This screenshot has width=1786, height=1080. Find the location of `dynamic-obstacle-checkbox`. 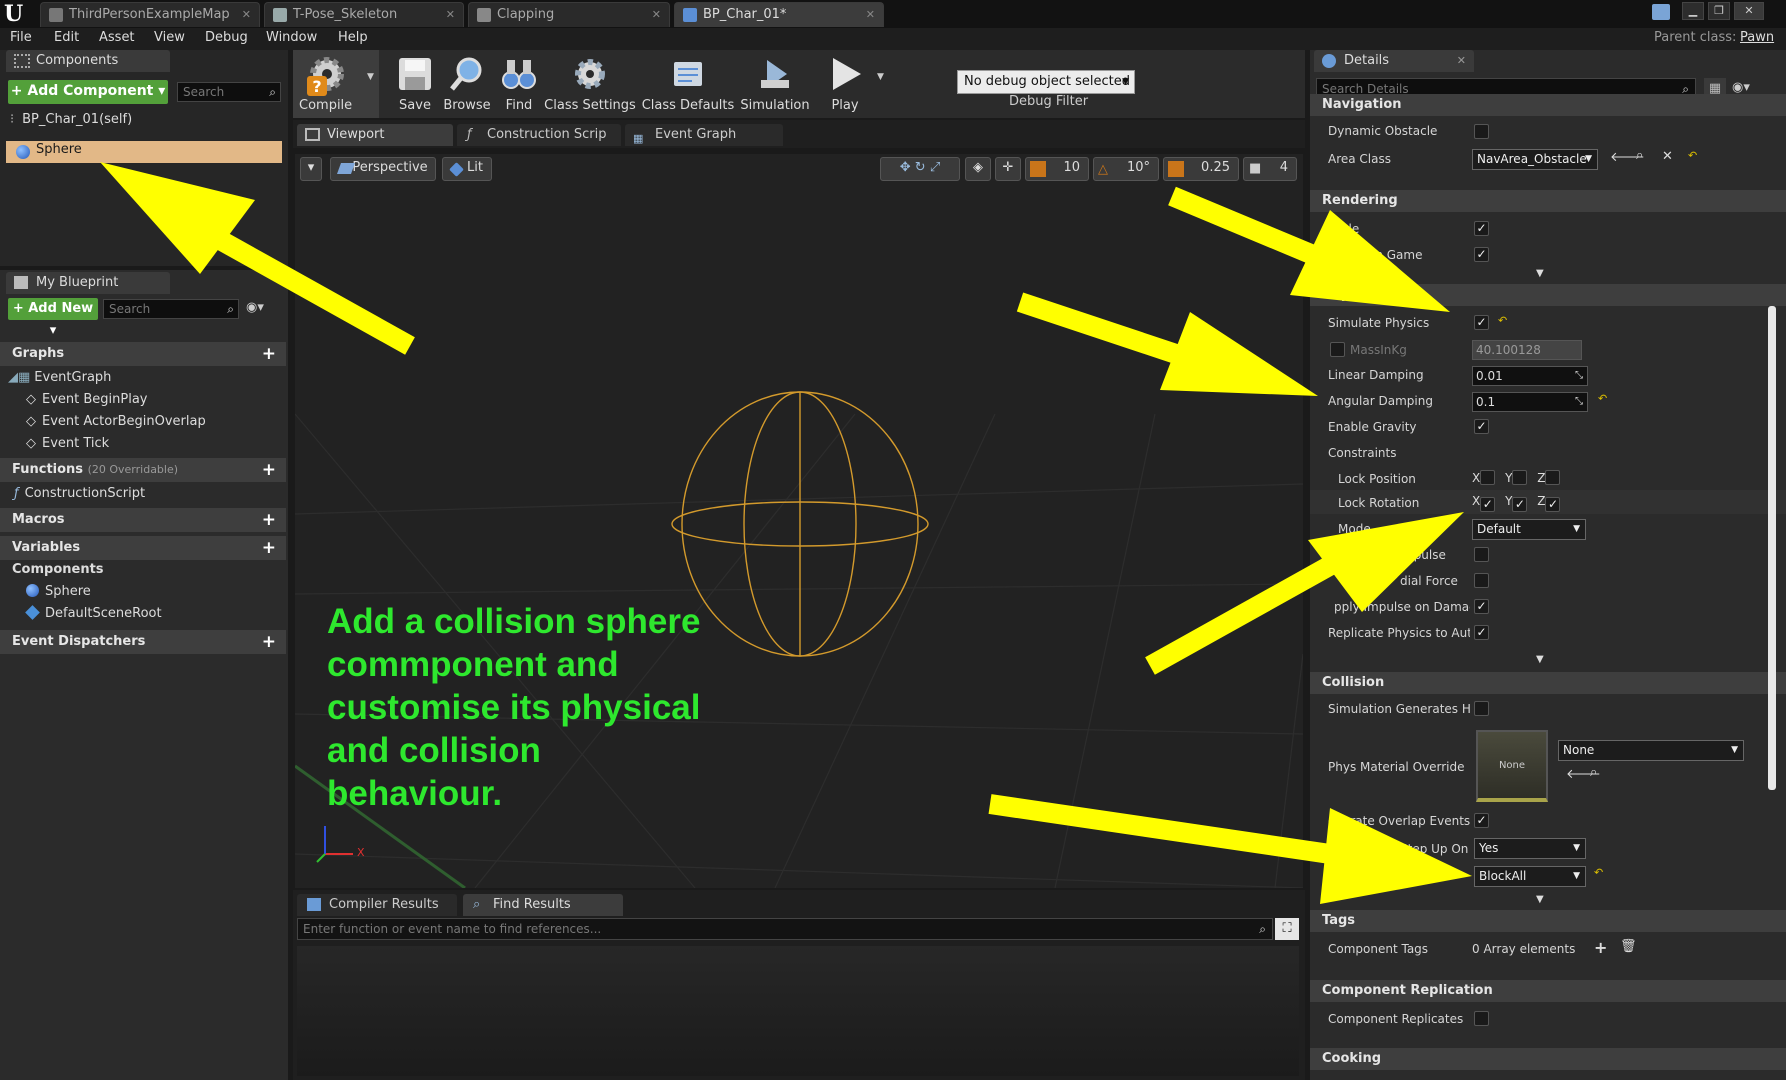

dynamic-obstacle-checkbox is located at coordinates (1481, 131).